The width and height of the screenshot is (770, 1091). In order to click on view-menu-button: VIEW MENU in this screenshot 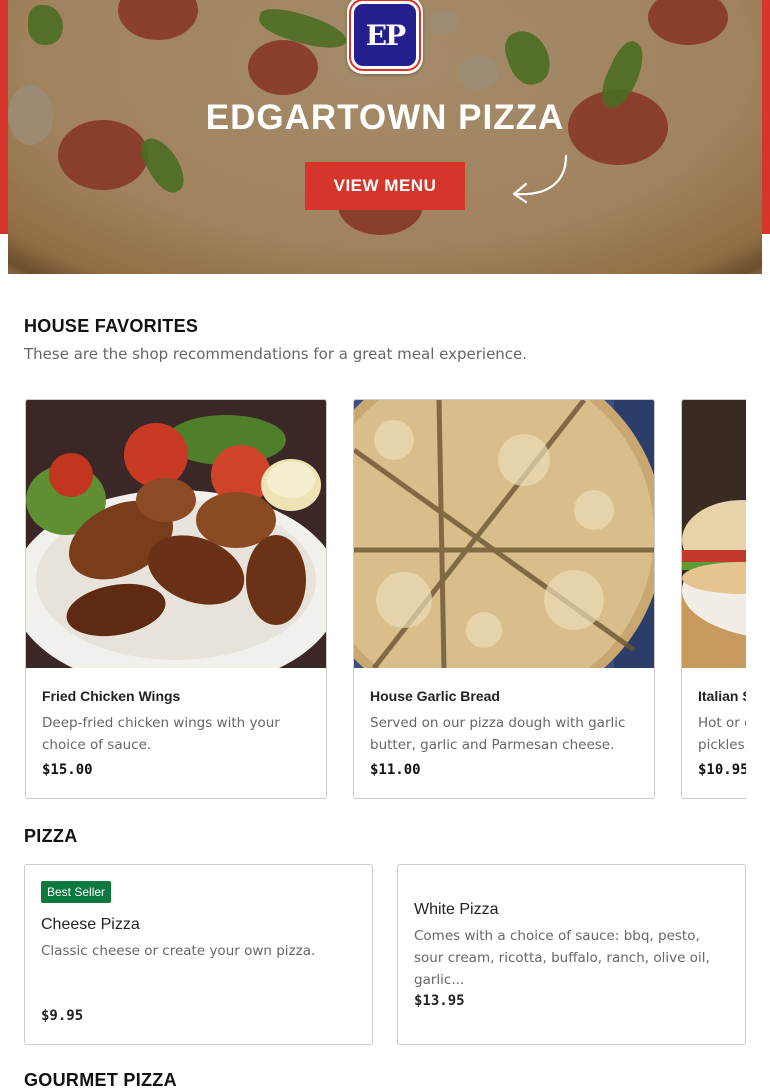, I will do `click(385, 186)`.